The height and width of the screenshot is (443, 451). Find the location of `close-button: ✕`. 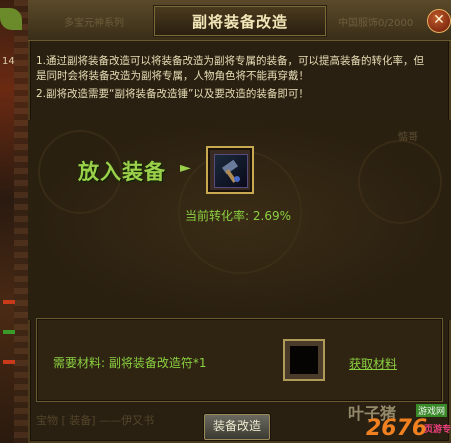

close-button: ✕ is located at coordinates (439, 21).